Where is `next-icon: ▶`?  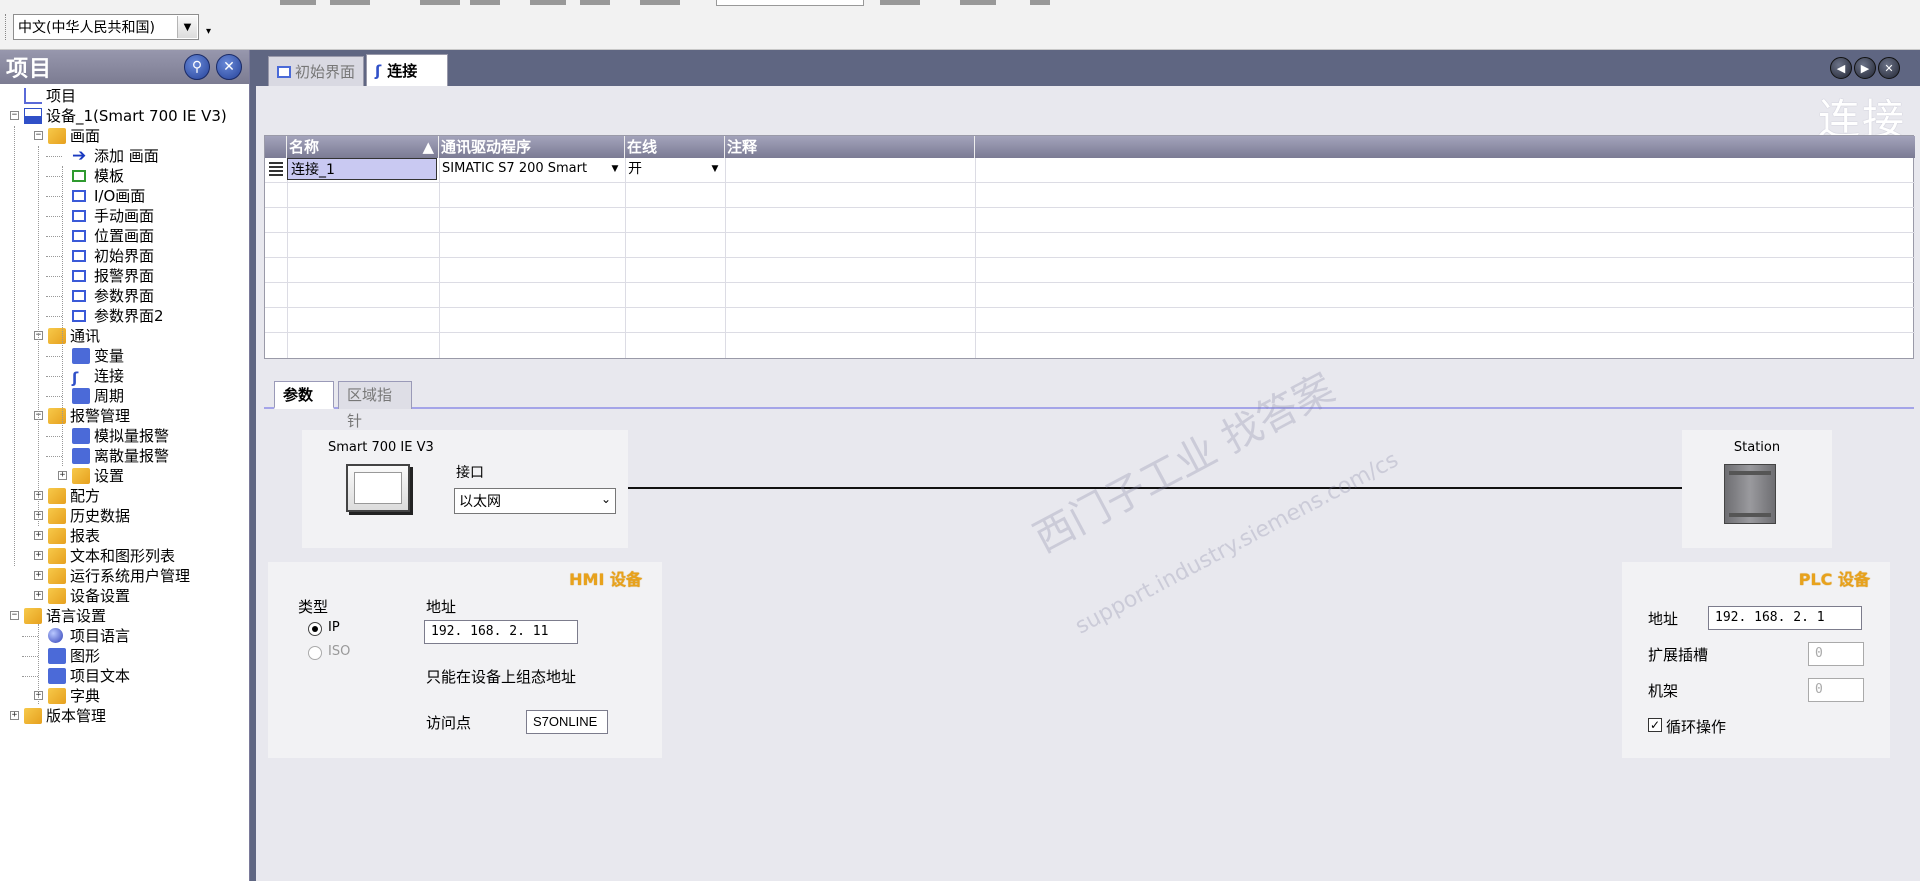
next-icon: ▶ is located at coordinates (1865, 68).